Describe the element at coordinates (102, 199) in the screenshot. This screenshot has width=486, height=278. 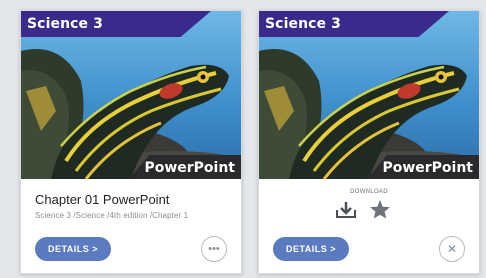
I see `resource-title: Chapter 01 PowerPoint` at that location.